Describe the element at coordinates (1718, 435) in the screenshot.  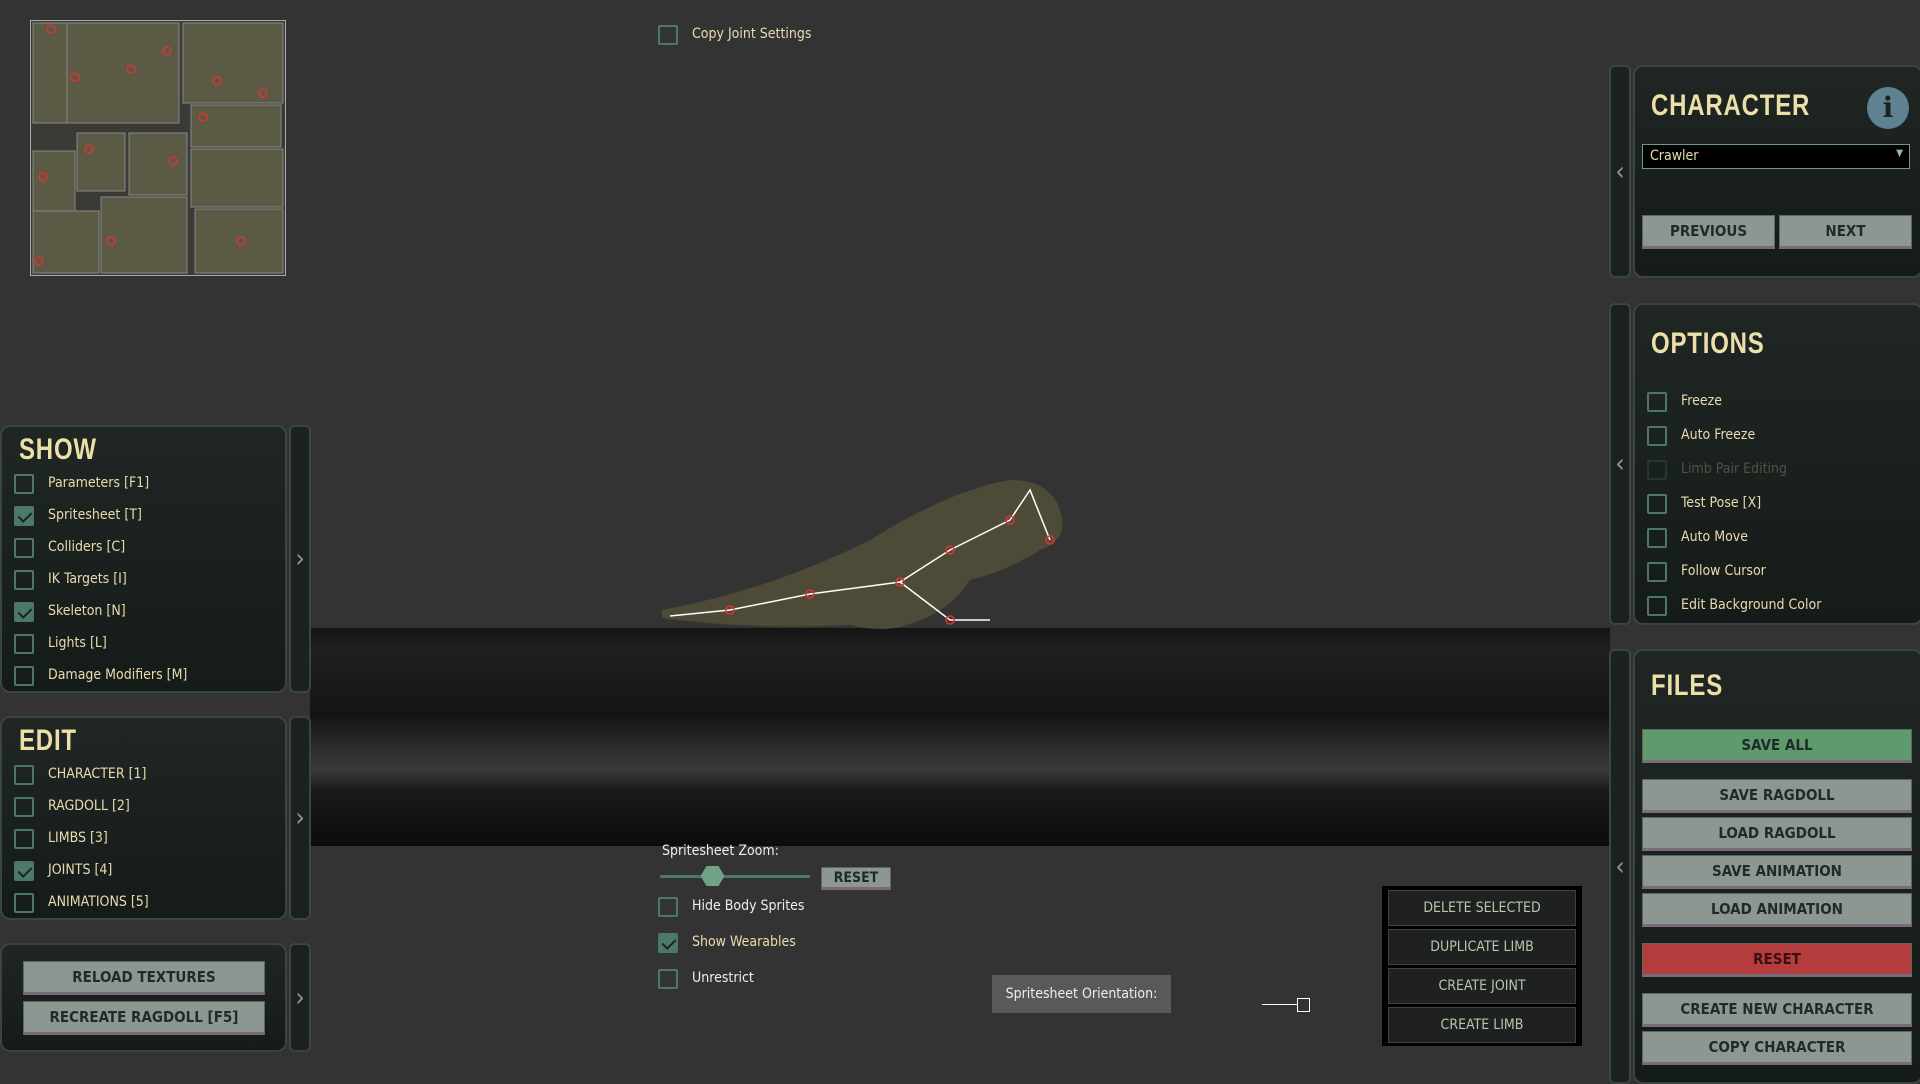
I see `option-item-label: Auto Freeze` at that location.